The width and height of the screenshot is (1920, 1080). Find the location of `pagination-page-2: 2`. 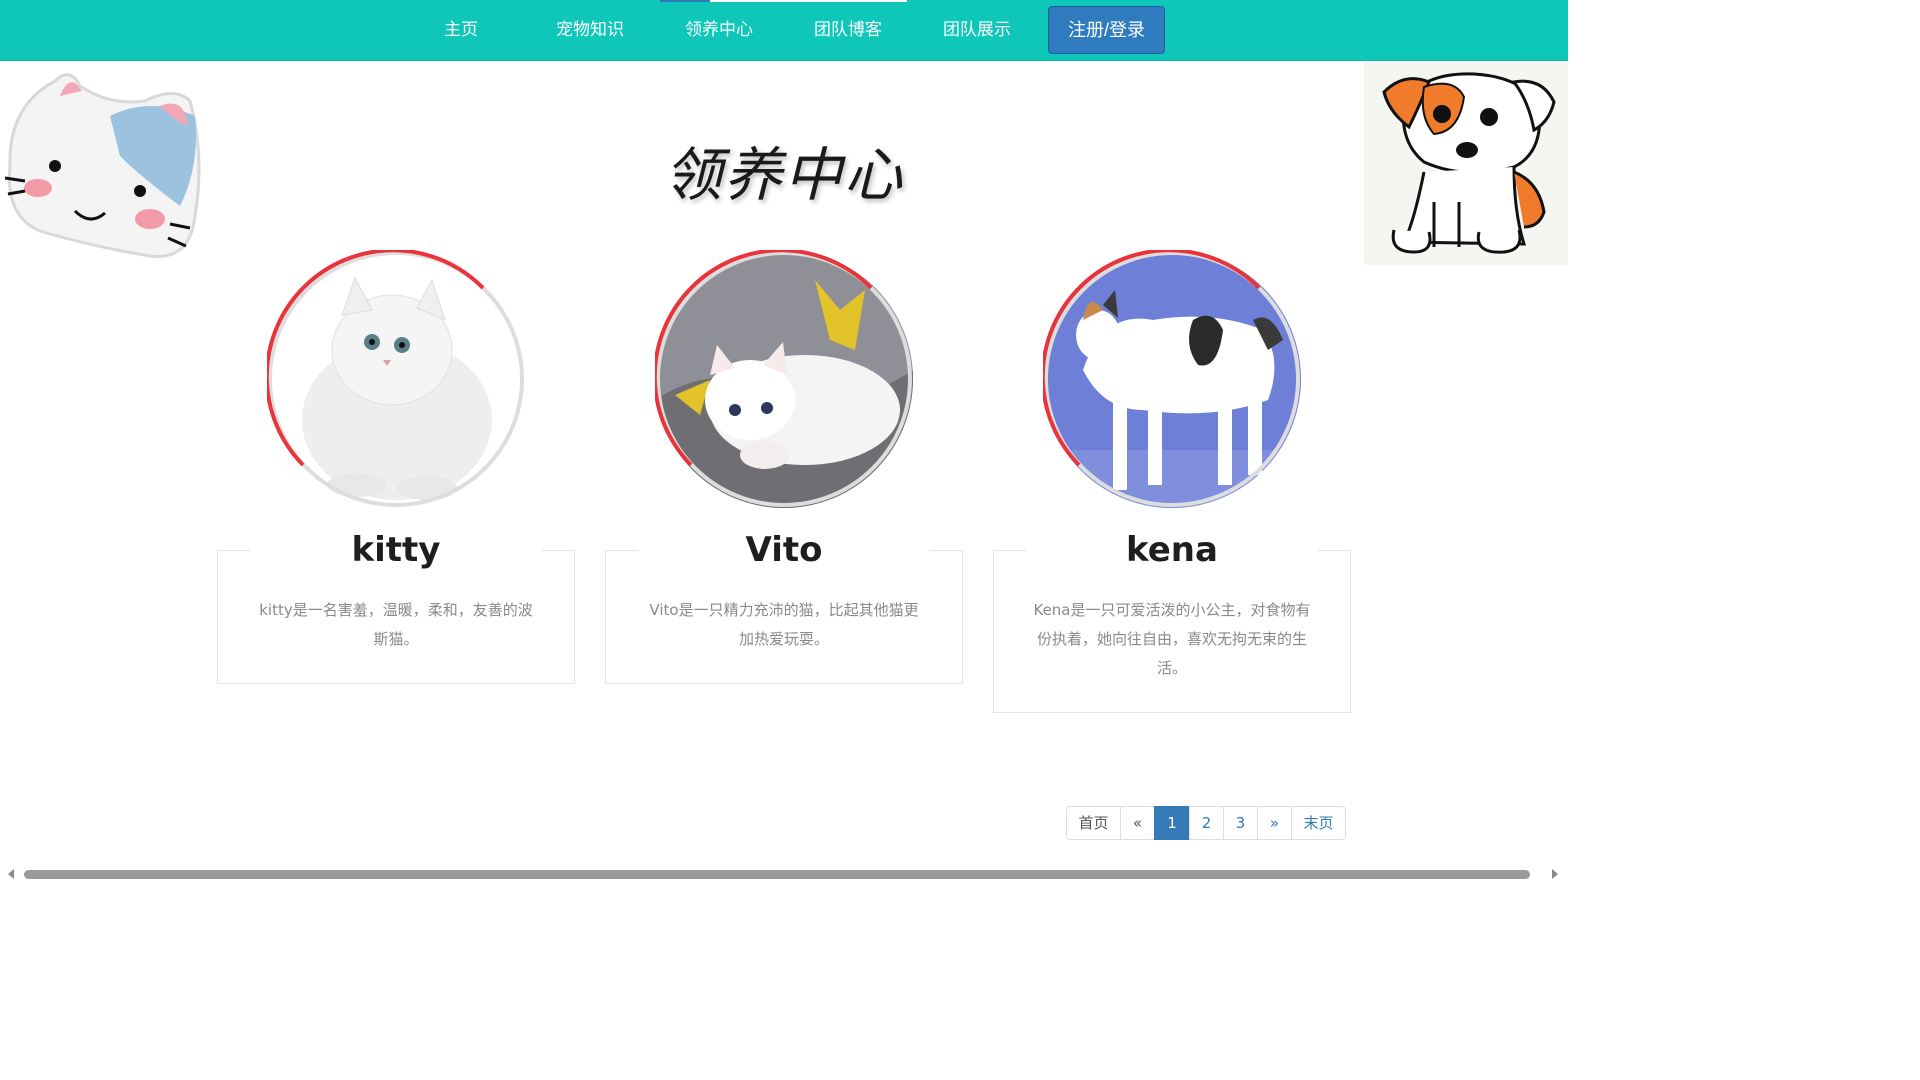

pagination-page-2: 2 is located at coordinates (1206, 823).